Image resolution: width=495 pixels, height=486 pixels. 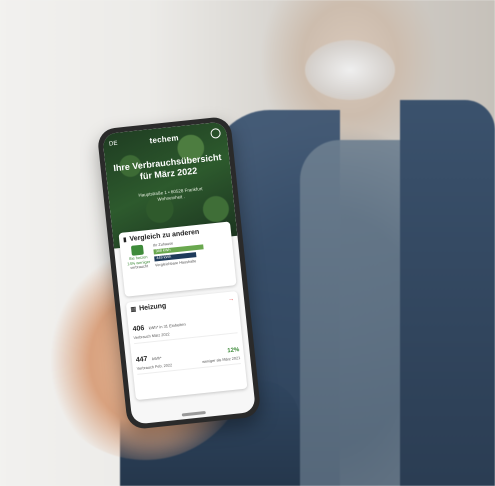 What do you see at coordinates (350, 70) in the screenshot?
I see `face-area` at bounding box center [350, 70].